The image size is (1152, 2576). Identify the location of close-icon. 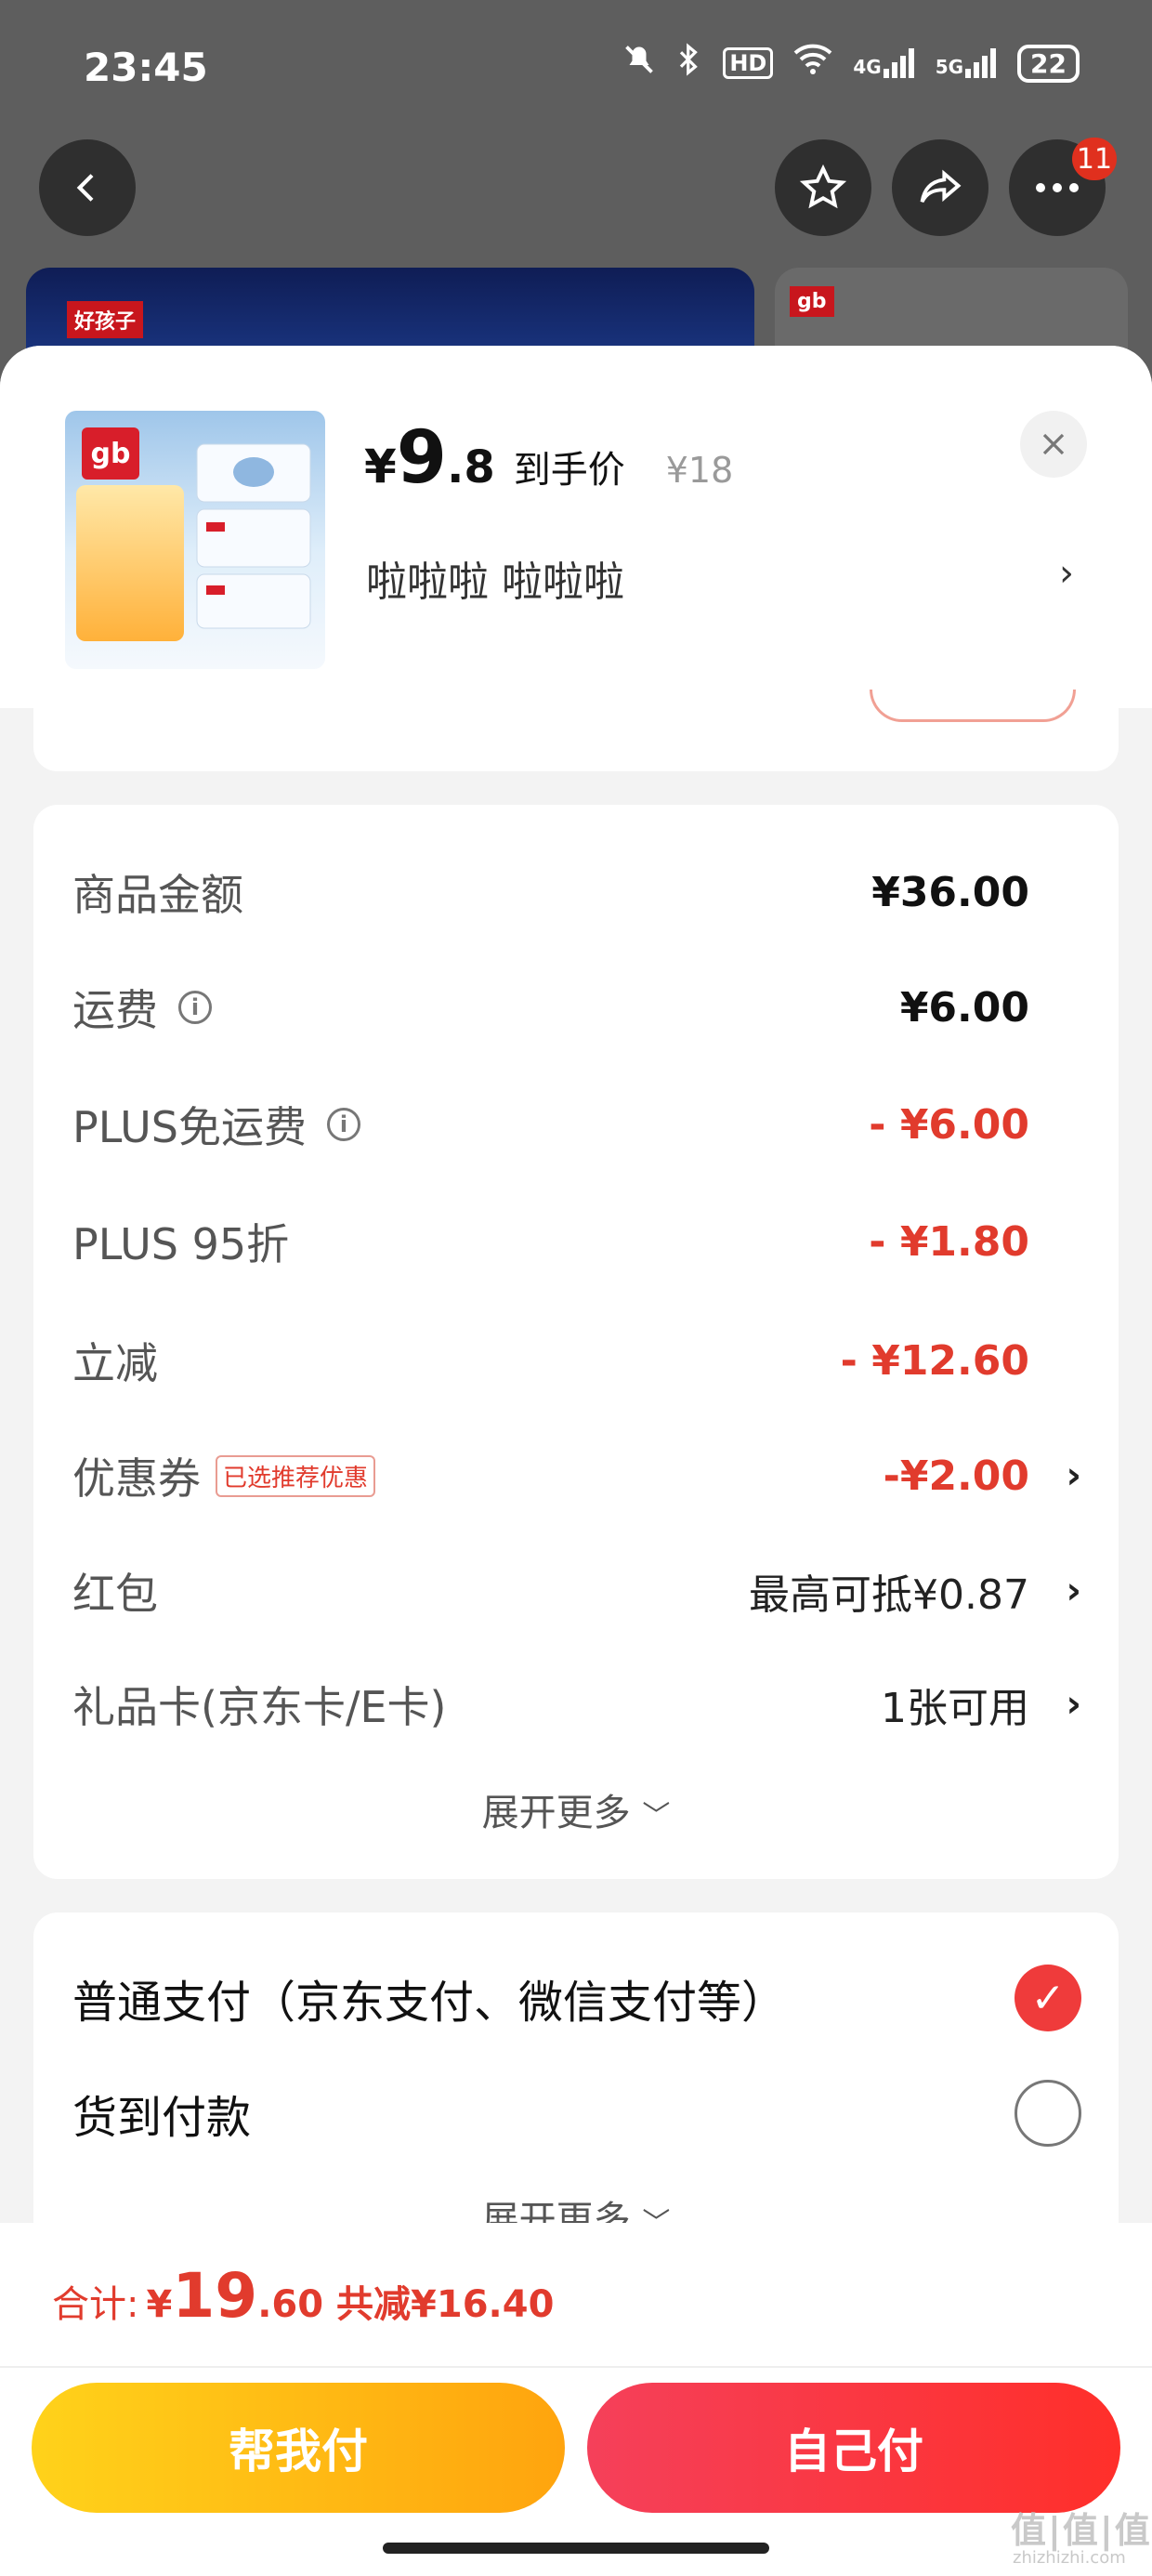
(1053, 444).